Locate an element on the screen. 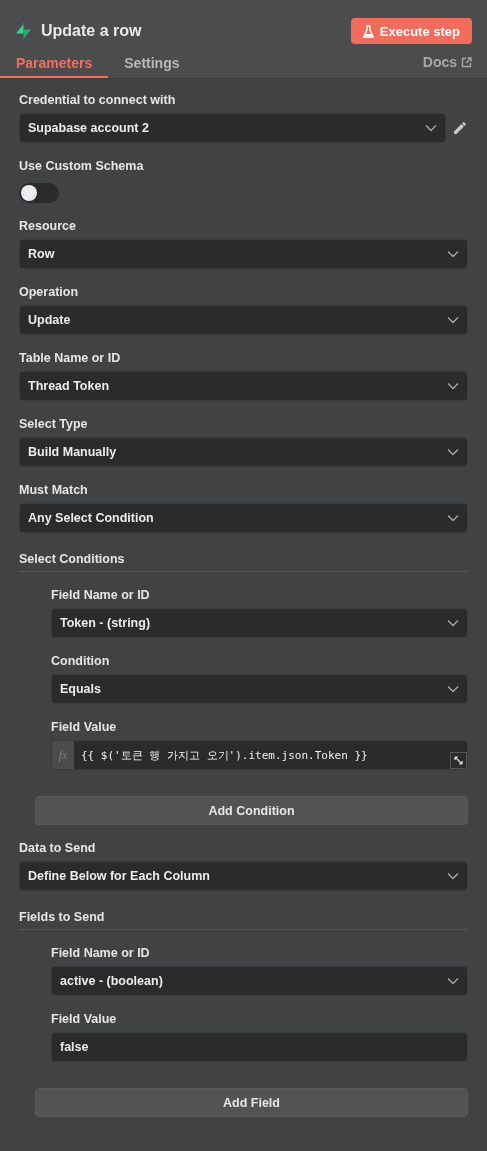 The image size is (487, 1151). add-button: Add Condition is located at coordinates (251, 810).